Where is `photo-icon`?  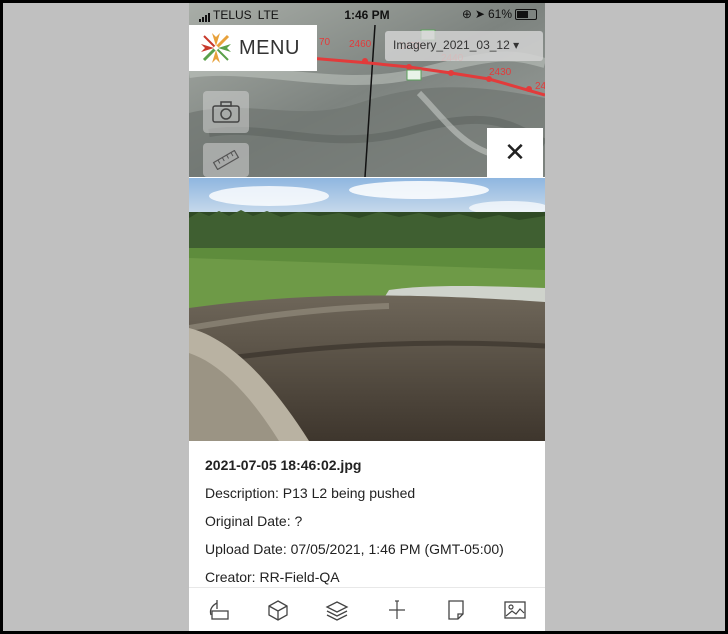 photo-icon is located at coordinates (515, 610).